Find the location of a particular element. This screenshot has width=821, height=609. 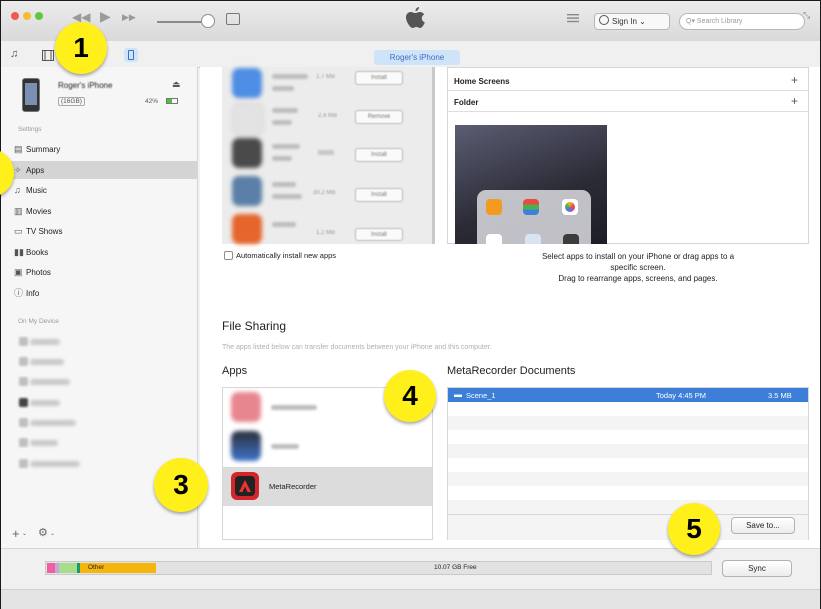

capacity-other-label: Other is located at coordinates (96, 567).